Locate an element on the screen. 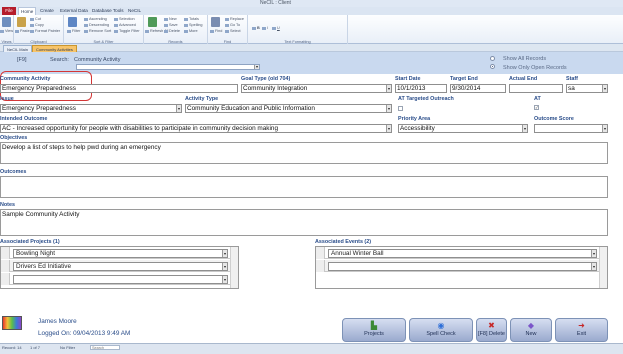 This screenshot has height=354, width=623. radio-show-open is located at coordinates (492, 66).